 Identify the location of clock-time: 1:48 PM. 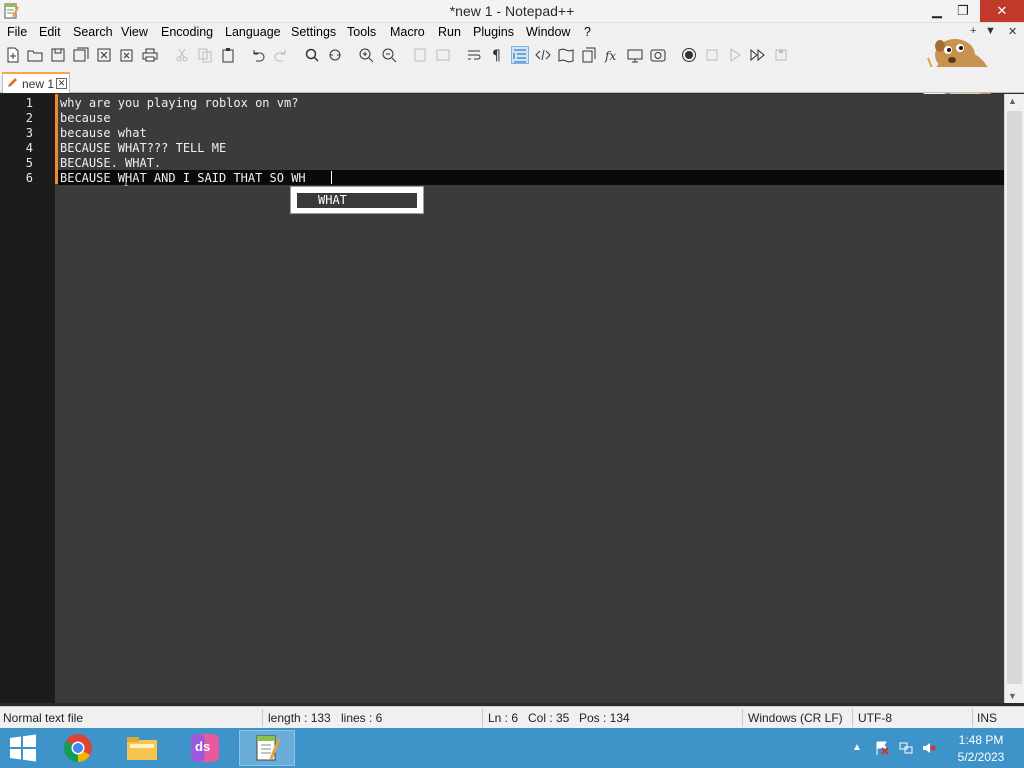
(981, 740).